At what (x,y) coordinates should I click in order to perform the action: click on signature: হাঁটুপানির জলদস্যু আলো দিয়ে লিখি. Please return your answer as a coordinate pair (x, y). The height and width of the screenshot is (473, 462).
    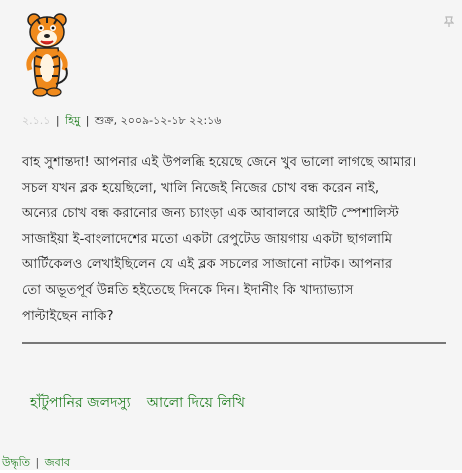
    Looking at the image, I should click on (137, 403).